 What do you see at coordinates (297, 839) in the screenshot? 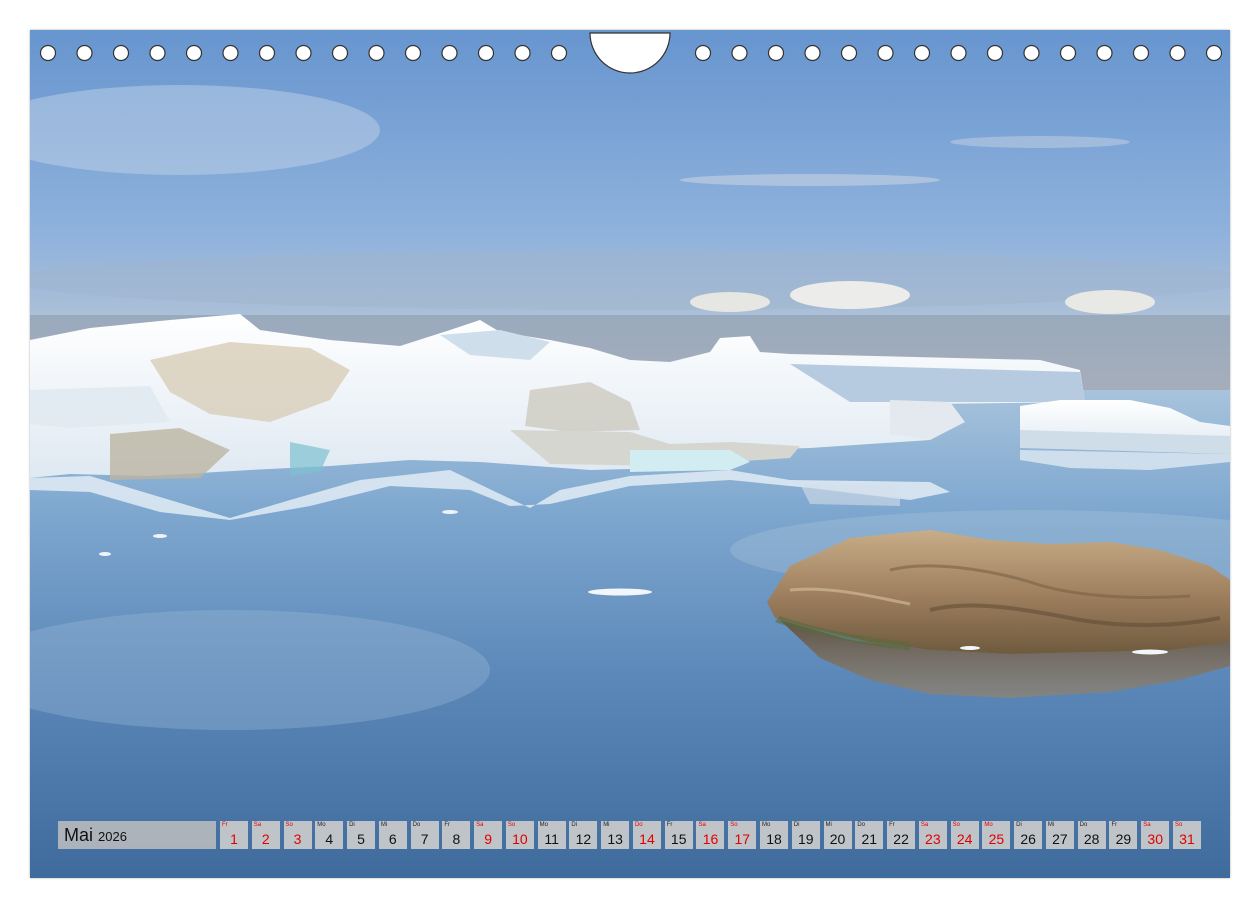
I see `day-number: 3` at bounding box center [297, 839].